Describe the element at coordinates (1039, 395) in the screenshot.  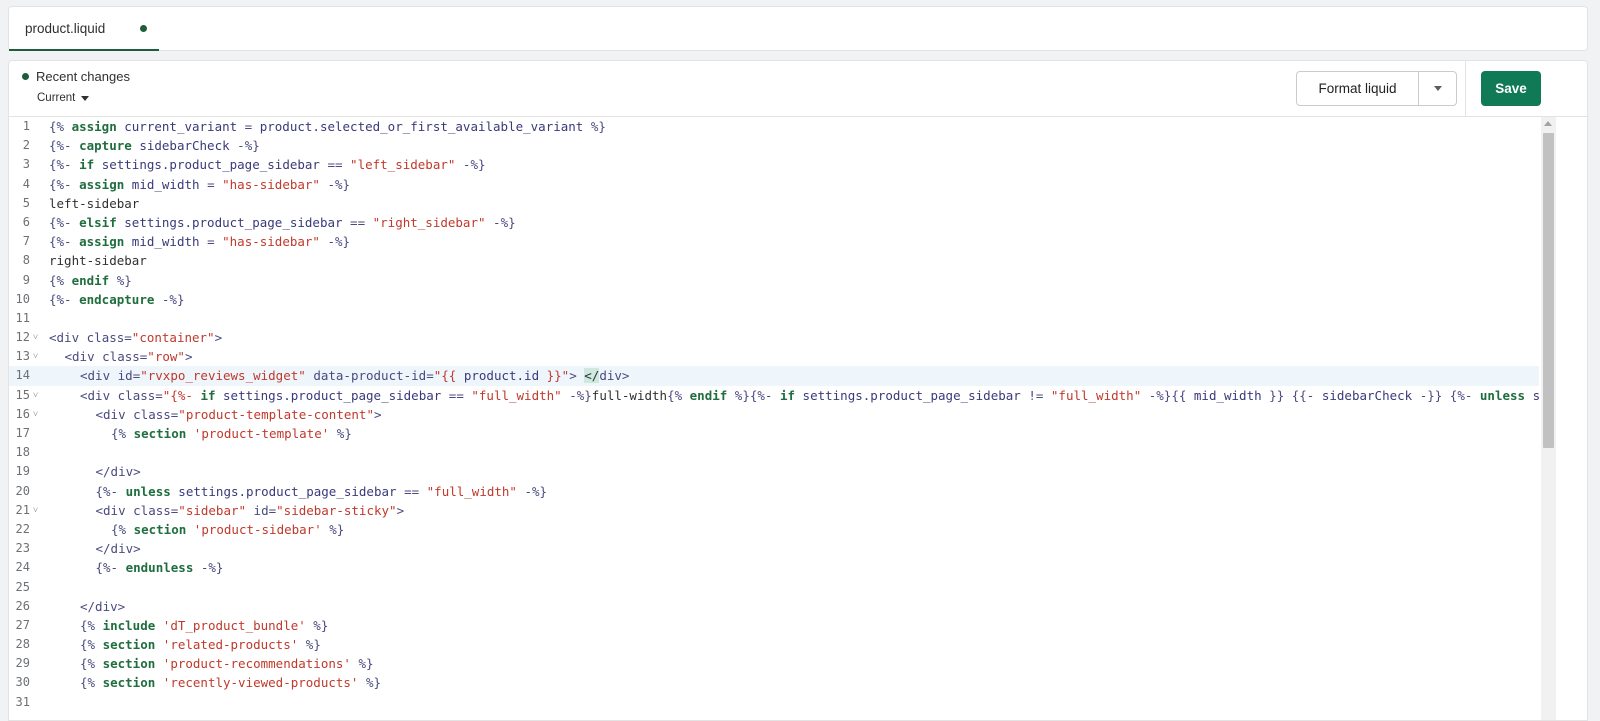
I see `code-token: !=` at that location.